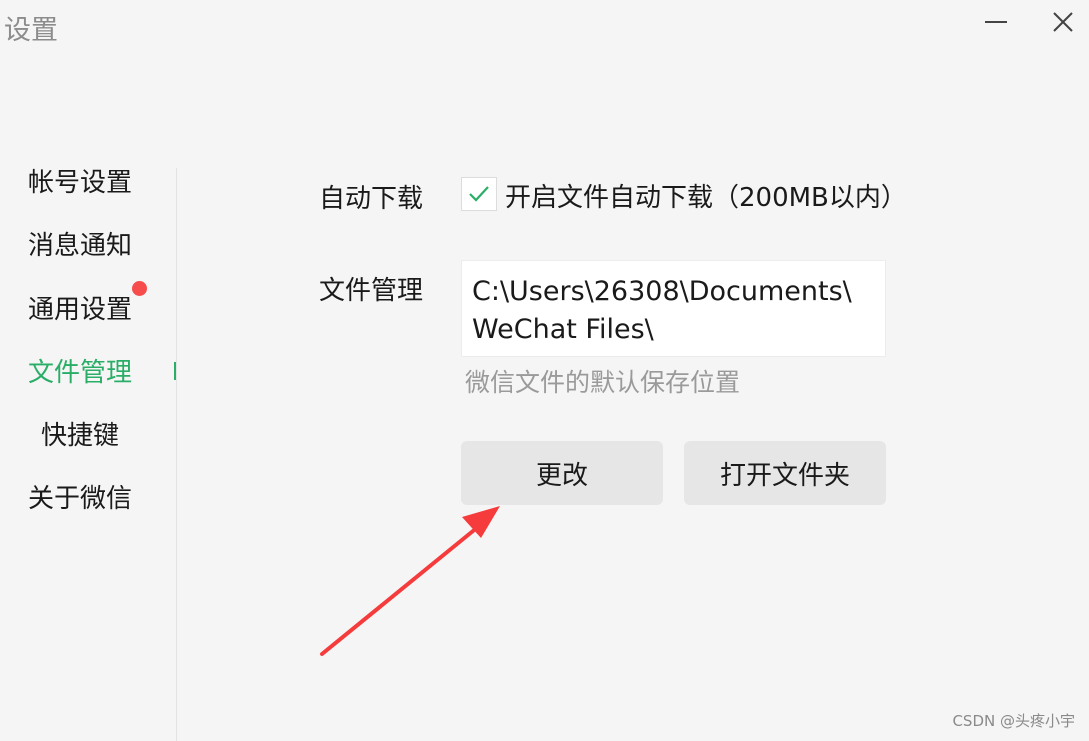  I want to click on sidebar-item-account-settings: 帐号设置, so click(80, 180).